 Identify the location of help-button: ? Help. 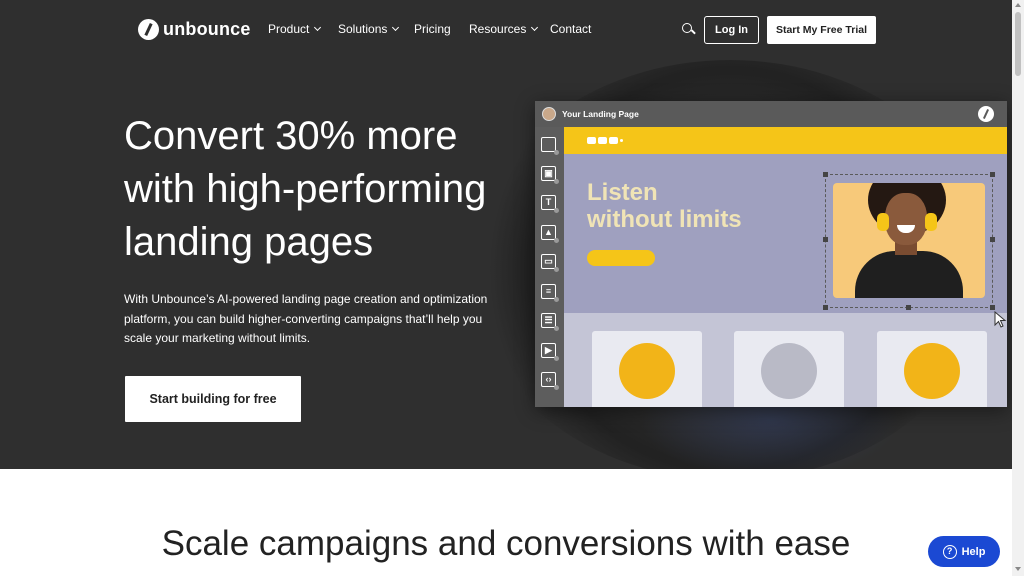
(964, 551).